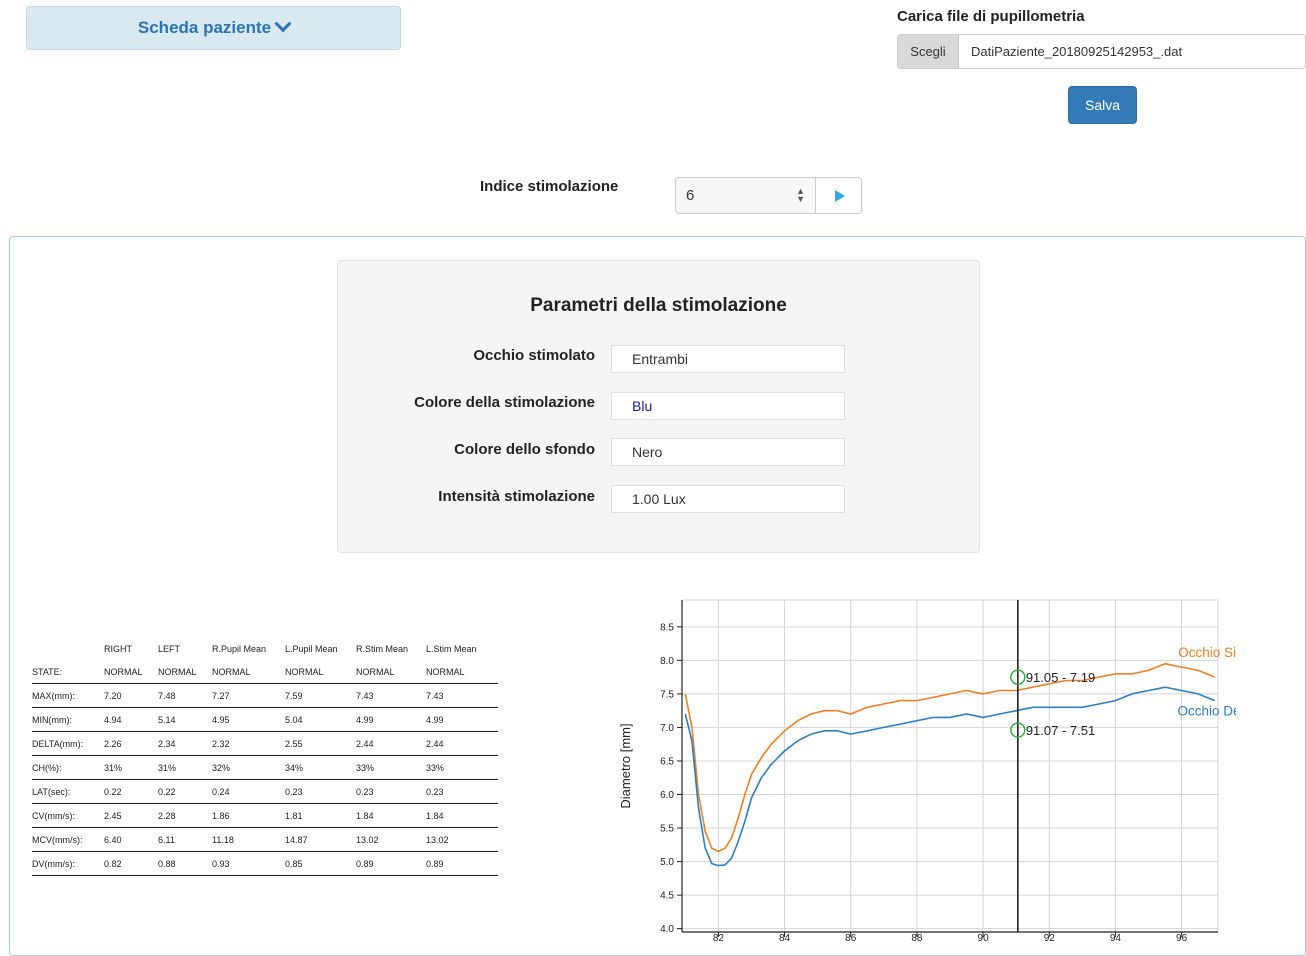 This screenshot has width=1306, height=956. Describe the element at coordinates (265, 720) in the screenshot. I see `table-row: MIN(mm): 4.94 5.14 4.95 5.04 4.99 4.99` at that location.